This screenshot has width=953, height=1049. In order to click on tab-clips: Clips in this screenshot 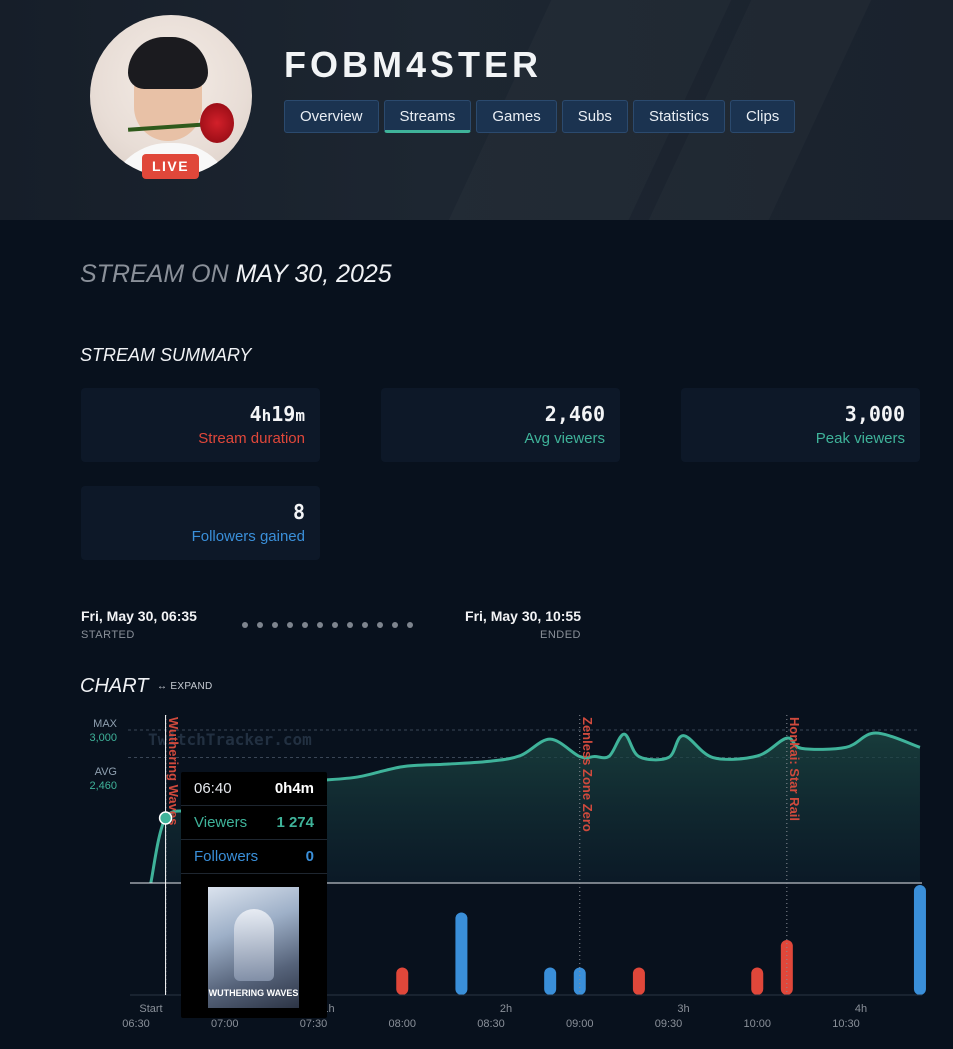, I will do `click(762, 116)`.